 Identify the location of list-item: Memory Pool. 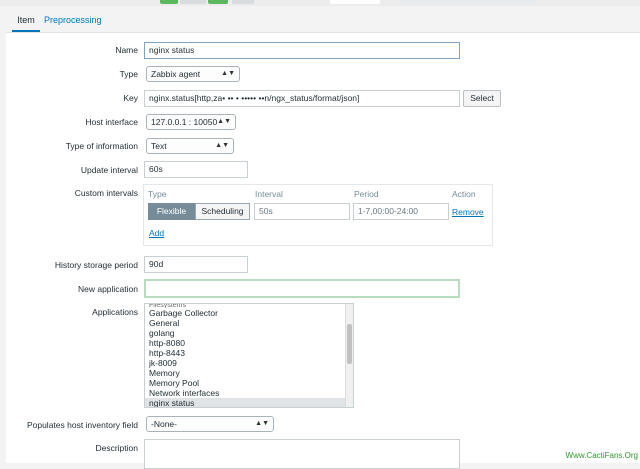
(249, 383).